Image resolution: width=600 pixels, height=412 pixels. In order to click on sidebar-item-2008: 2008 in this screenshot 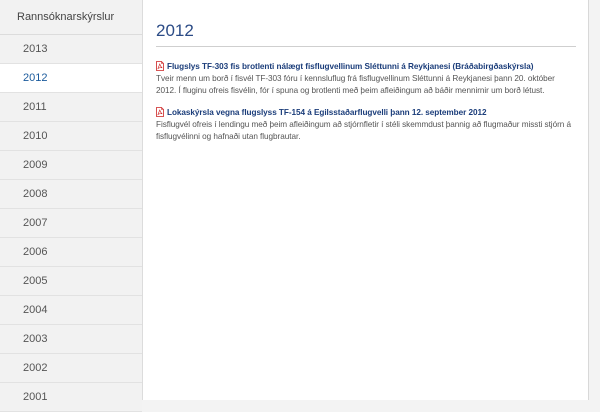, I will do `click(71, 194)`.